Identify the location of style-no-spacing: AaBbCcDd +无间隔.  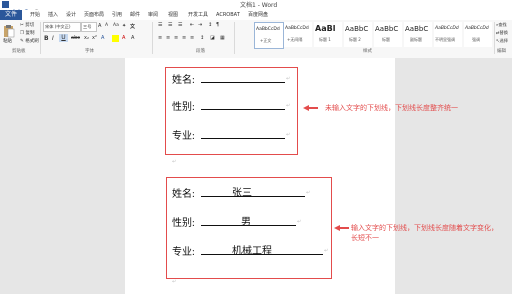
(298, 34).